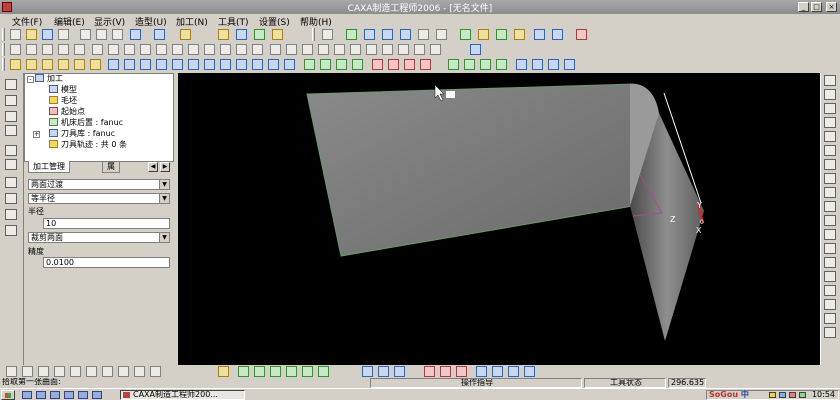 The width and height of the screenshot is (840, 400). What do you see at coordinates (85, 34) in the screenshot?
I see `cut-icon` at bounding box center [85, 34].